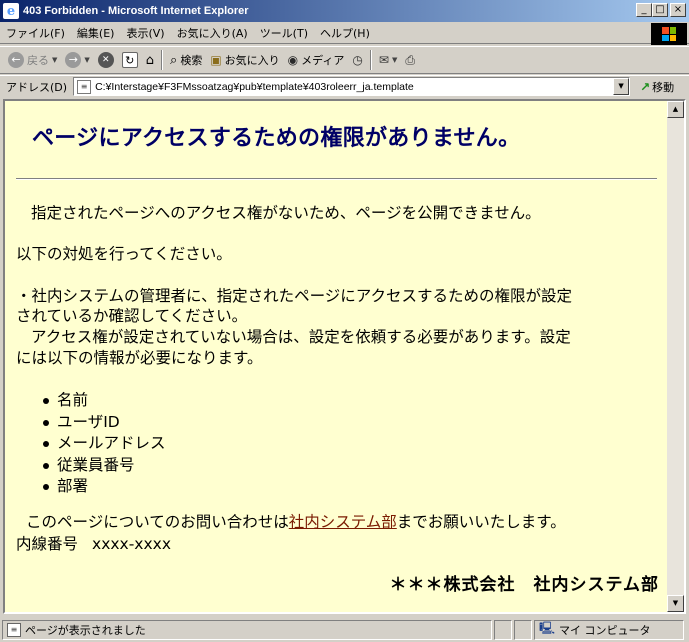  I want to click on maximize-button: □, so click(660, 10).